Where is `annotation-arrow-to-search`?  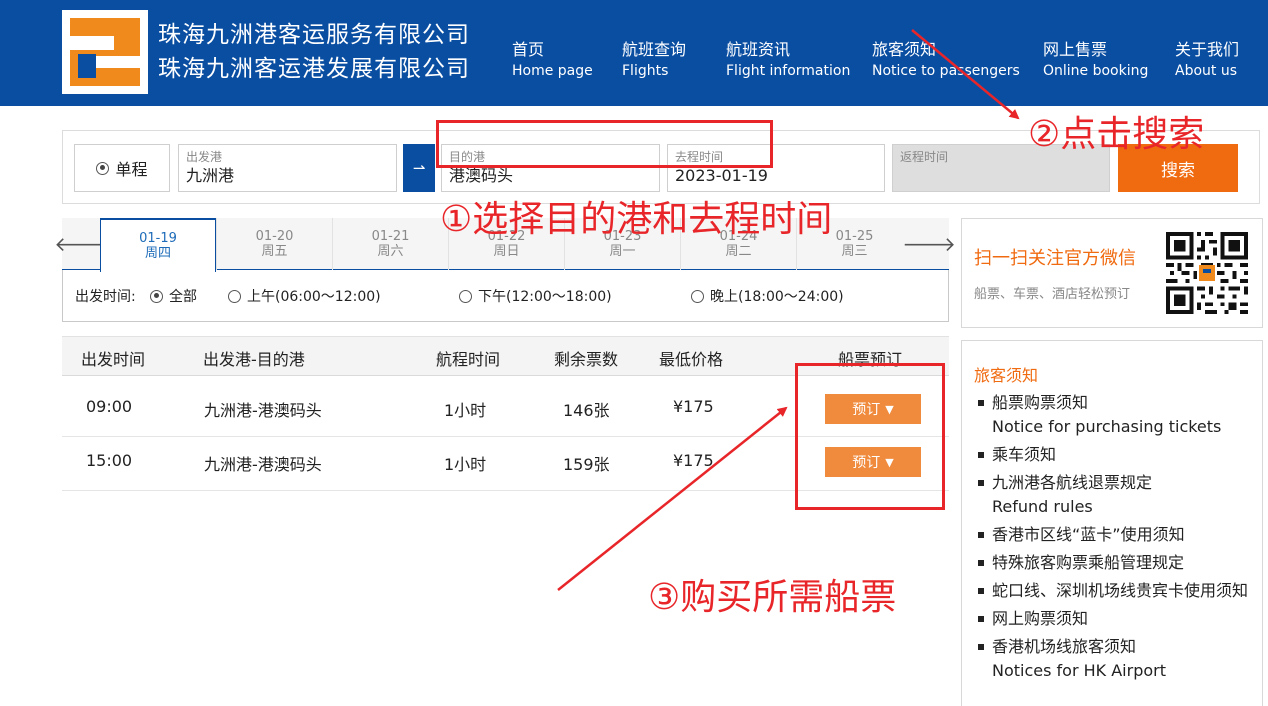 annotation-arrow-to-search is located at coordinates (965, 74).